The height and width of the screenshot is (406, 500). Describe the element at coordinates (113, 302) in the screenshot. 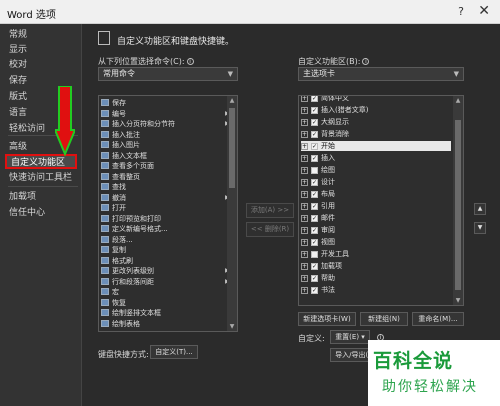

I see `command-item: 恢复` at that location.